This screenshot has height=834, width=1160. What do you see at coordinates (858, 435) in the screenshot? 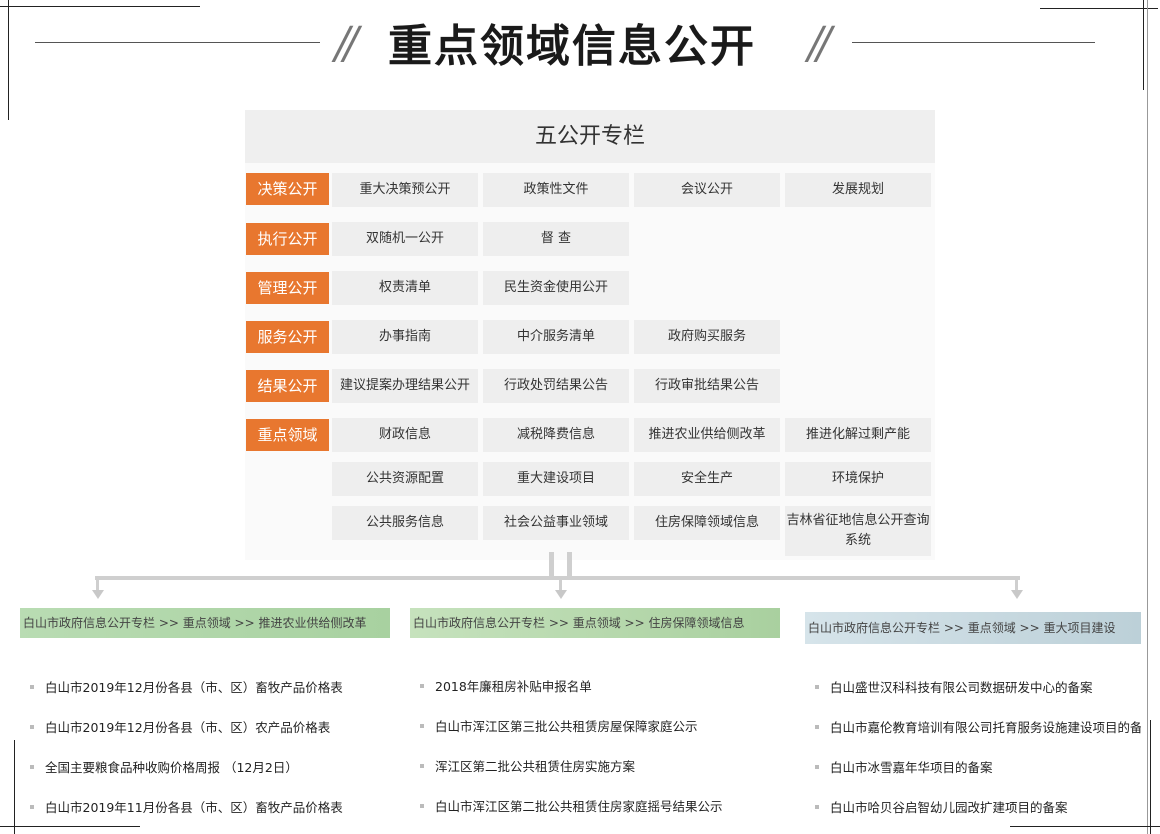
I see `link-overcapacity: 推进化解过剩产能` at bounding box center [858, 435].